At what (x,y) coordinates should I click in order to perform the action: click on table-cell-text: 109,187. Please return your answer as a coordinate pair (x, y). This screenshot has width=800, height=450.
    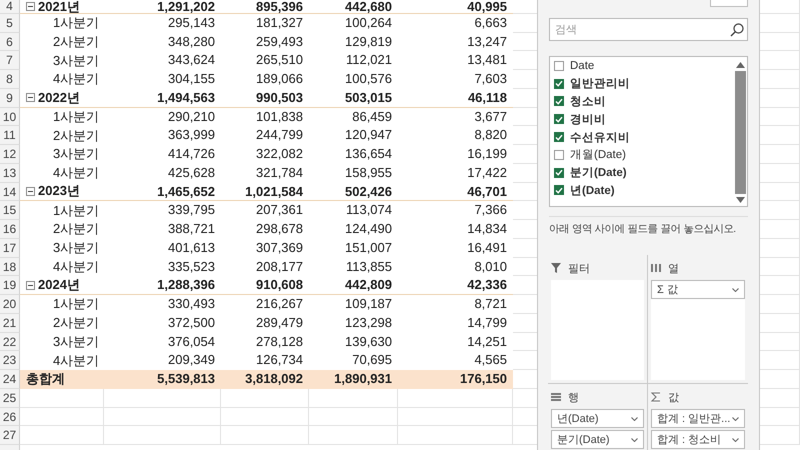
    Looking at the image, I should click on (368, 304).